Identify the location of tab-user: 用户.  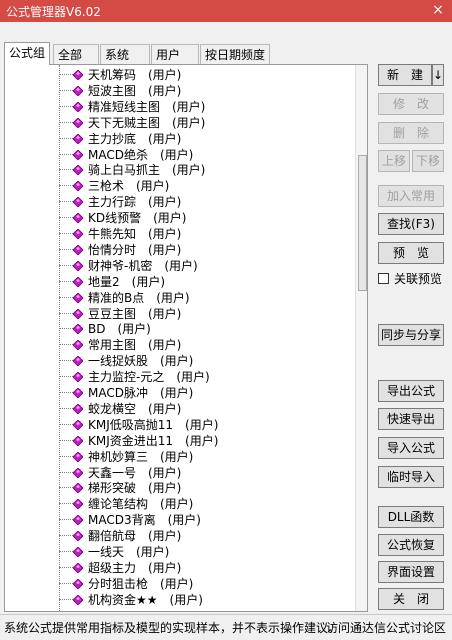
(175, 54).